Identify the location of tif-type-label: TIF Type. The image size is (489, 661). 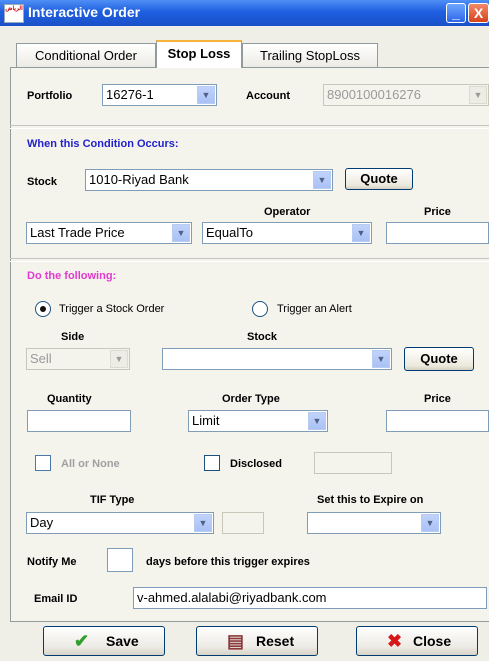
(112, 500).